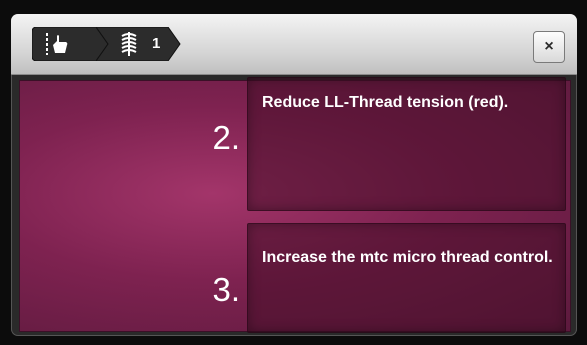 The width and height of the screenshot is (587, 345). What do you see at coordinates (156, 43) in the screenshot?
I see `breadcrumb-count: 1` at bounding box center [156, 43].